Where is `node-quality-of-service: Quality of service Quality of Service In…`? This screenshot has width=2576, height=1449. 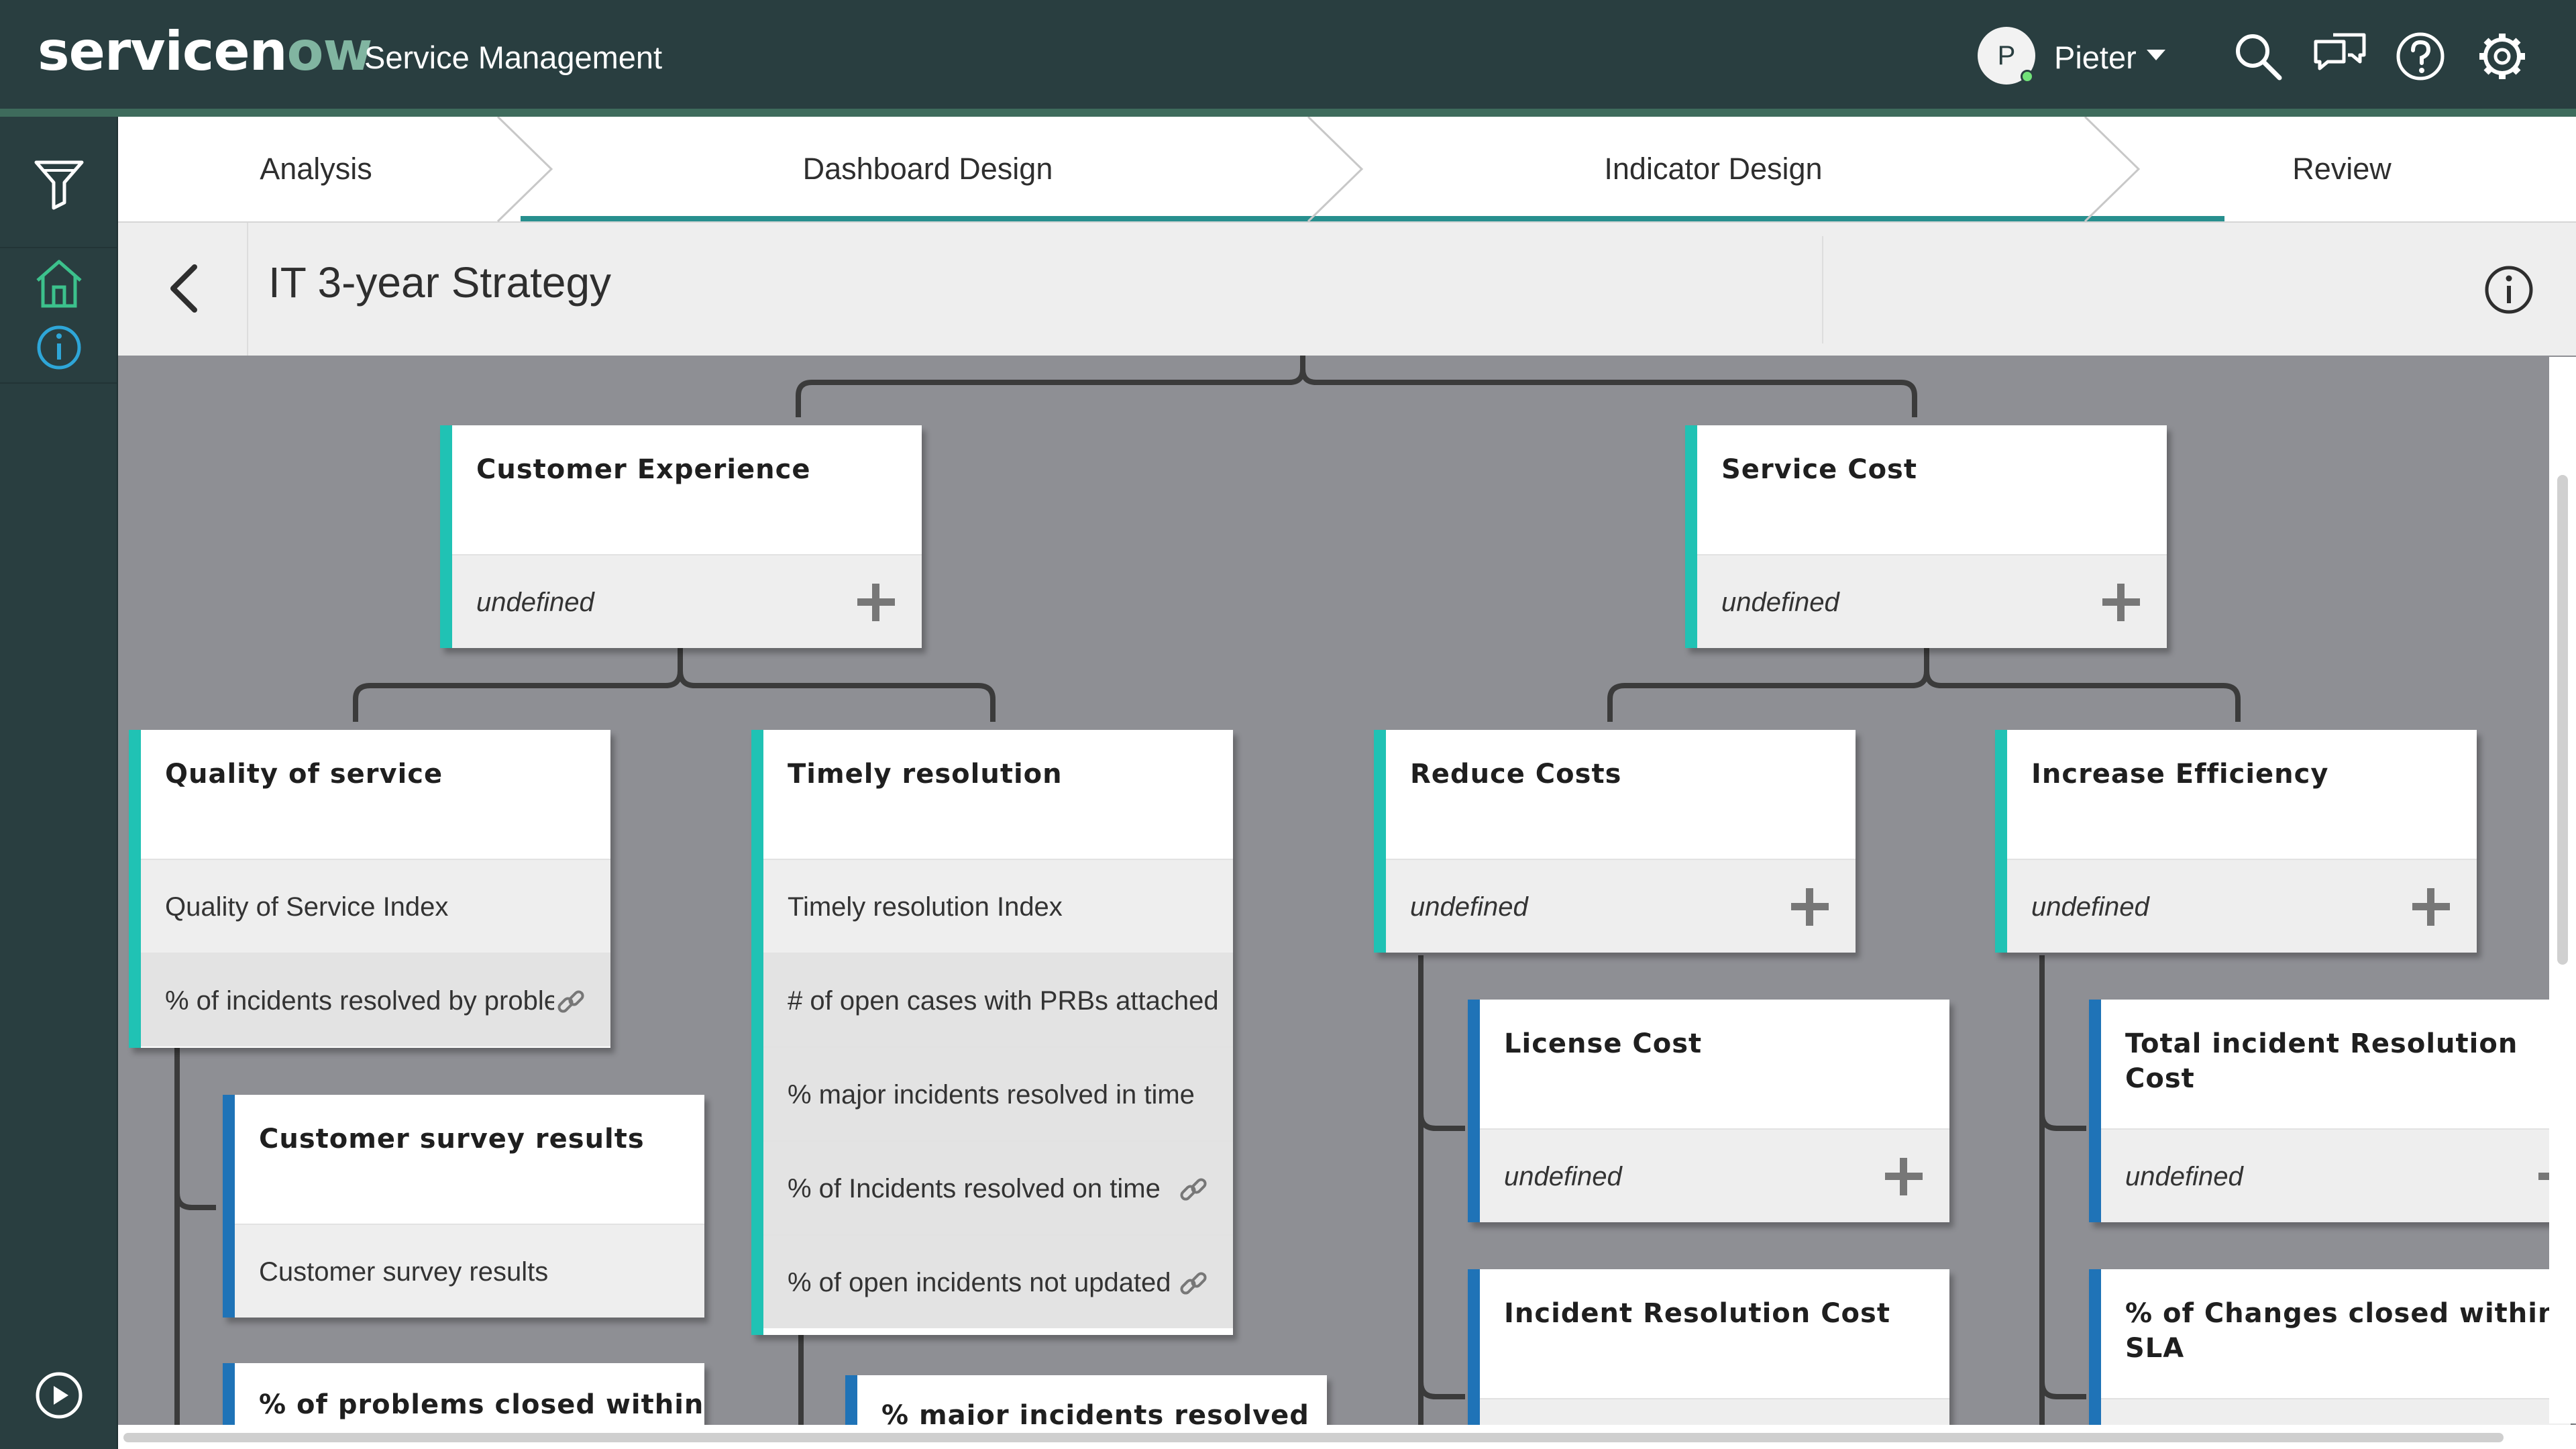
node-quality-of-service: Quality of service Quality of Service In… is located at coordinates (369, 889).